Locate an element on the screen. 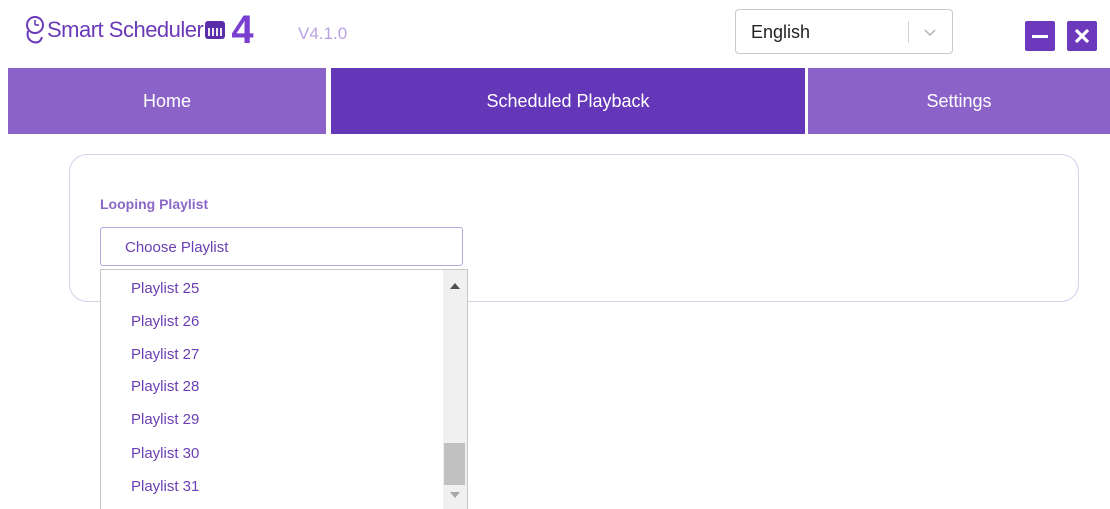 This screenshot has height=509, width=1110. tab-home: Home is located at coordinates (167, 101).